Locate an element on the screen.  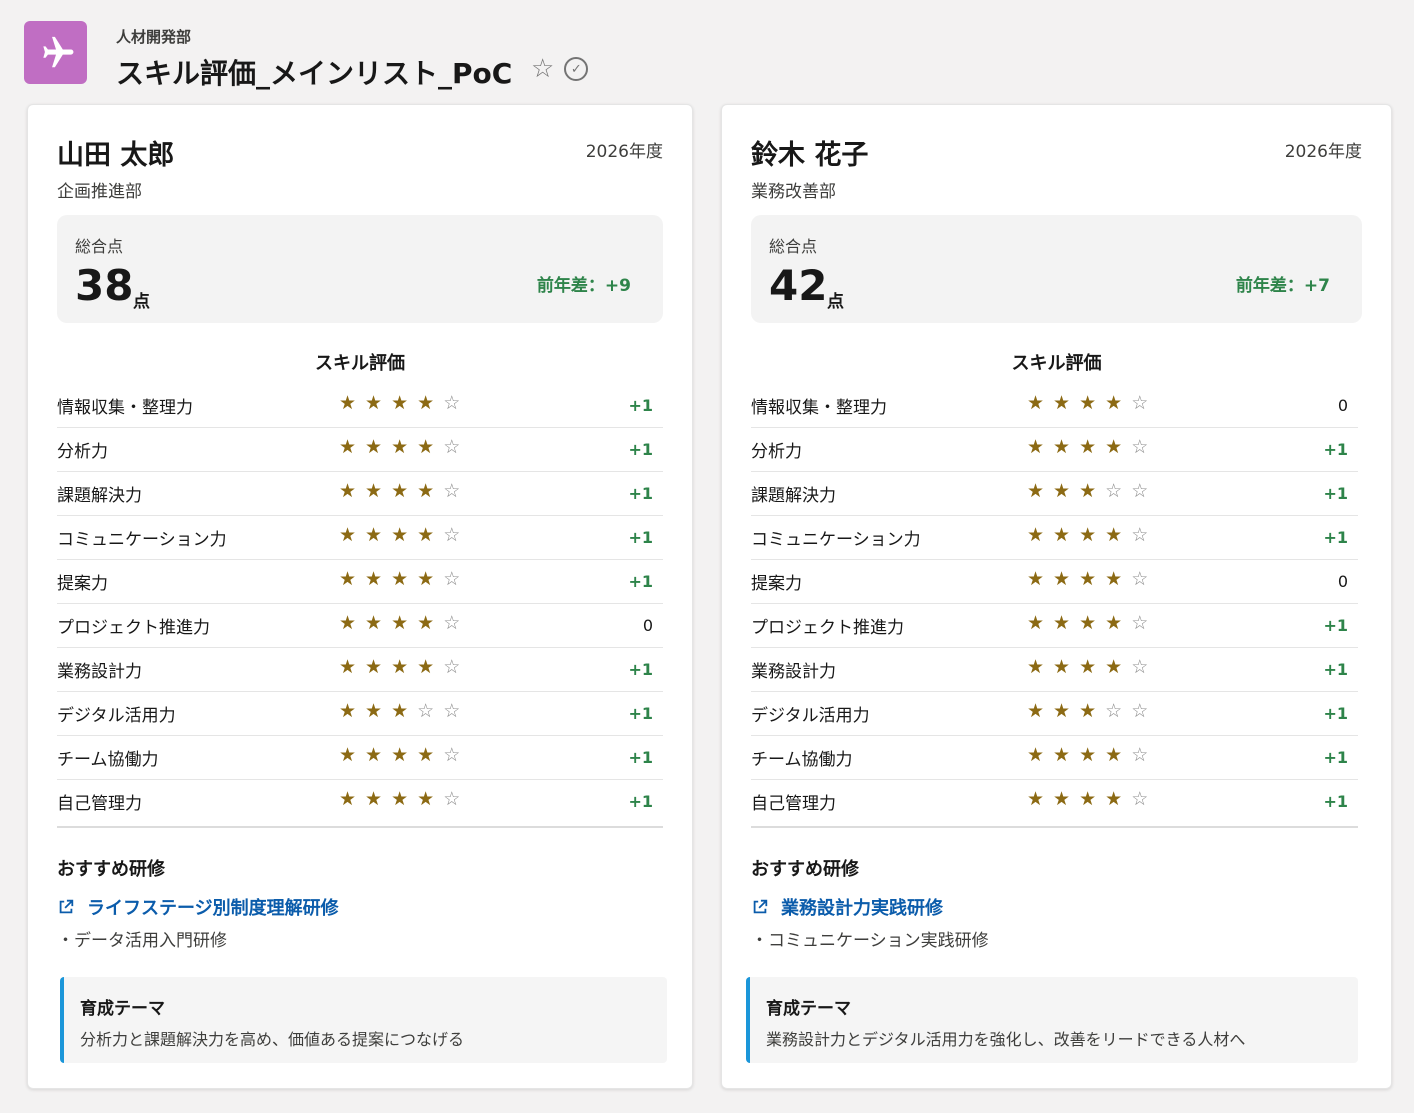
employee-department: 企画推進部 is located at coordinates (99, 192).